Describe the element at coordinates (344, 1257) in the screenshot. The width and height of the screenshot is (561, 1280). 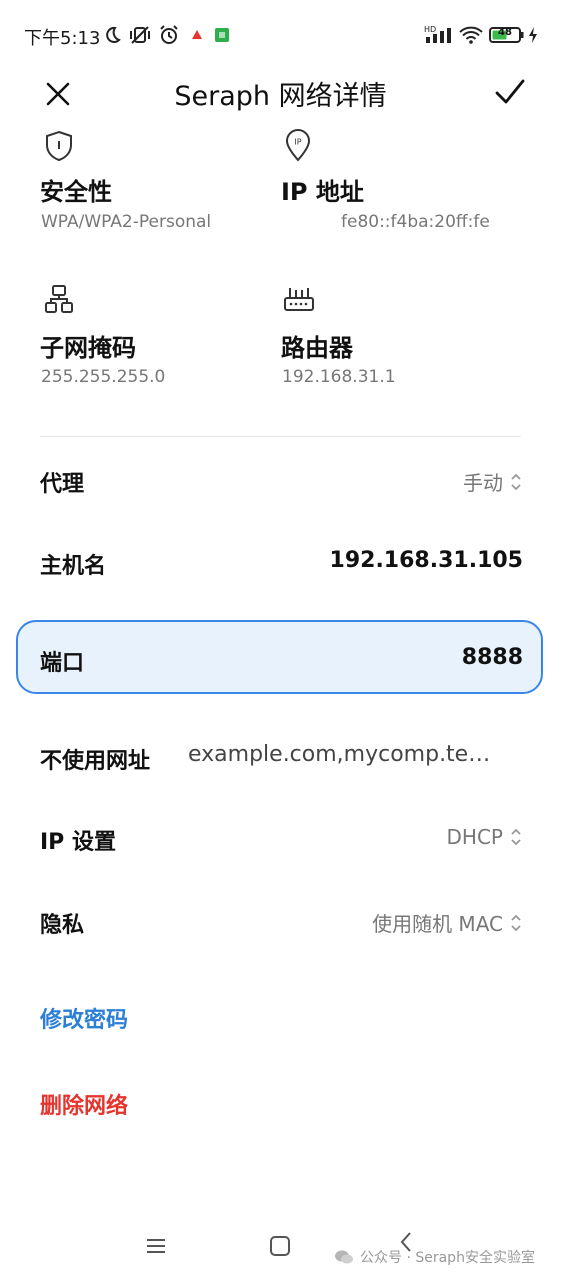
I see `wechat-icon` at that location.